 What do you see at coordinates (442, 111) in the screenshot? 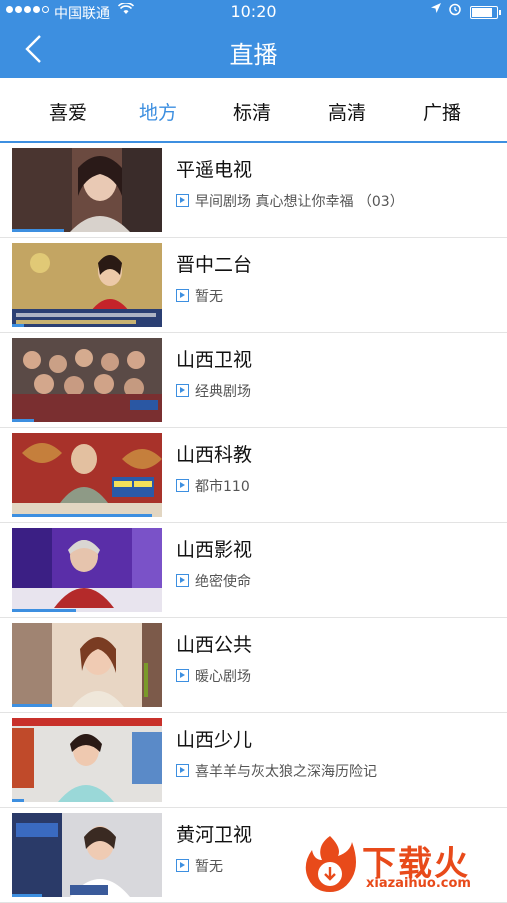
I see `tab-radio: 广播` at bounding box center [442, 111].